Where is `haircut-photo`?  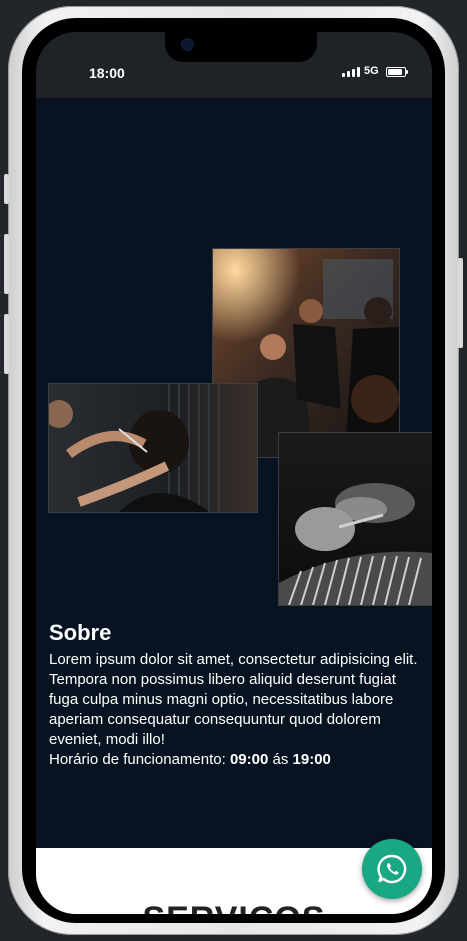 haircut-photo is located at coordinates (153, 448).